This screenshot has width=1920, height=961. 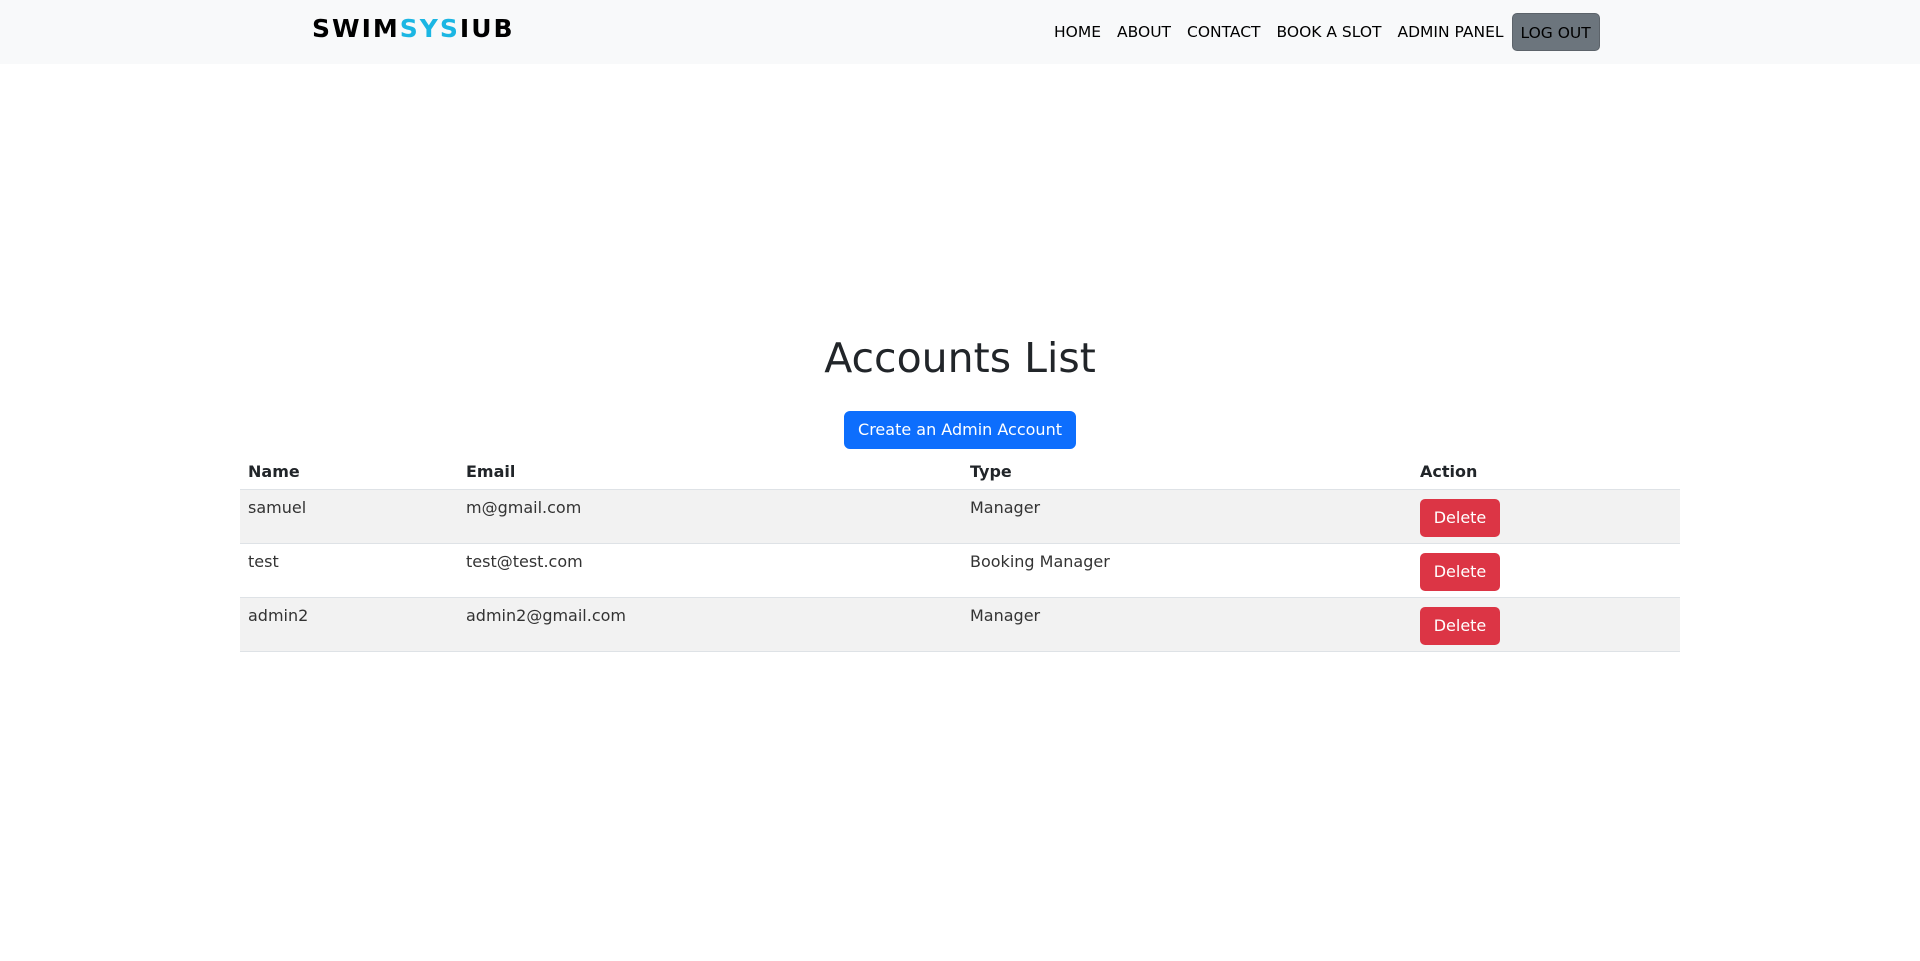 I want to click on cell-name: samuel, so click(x=349, y=516).